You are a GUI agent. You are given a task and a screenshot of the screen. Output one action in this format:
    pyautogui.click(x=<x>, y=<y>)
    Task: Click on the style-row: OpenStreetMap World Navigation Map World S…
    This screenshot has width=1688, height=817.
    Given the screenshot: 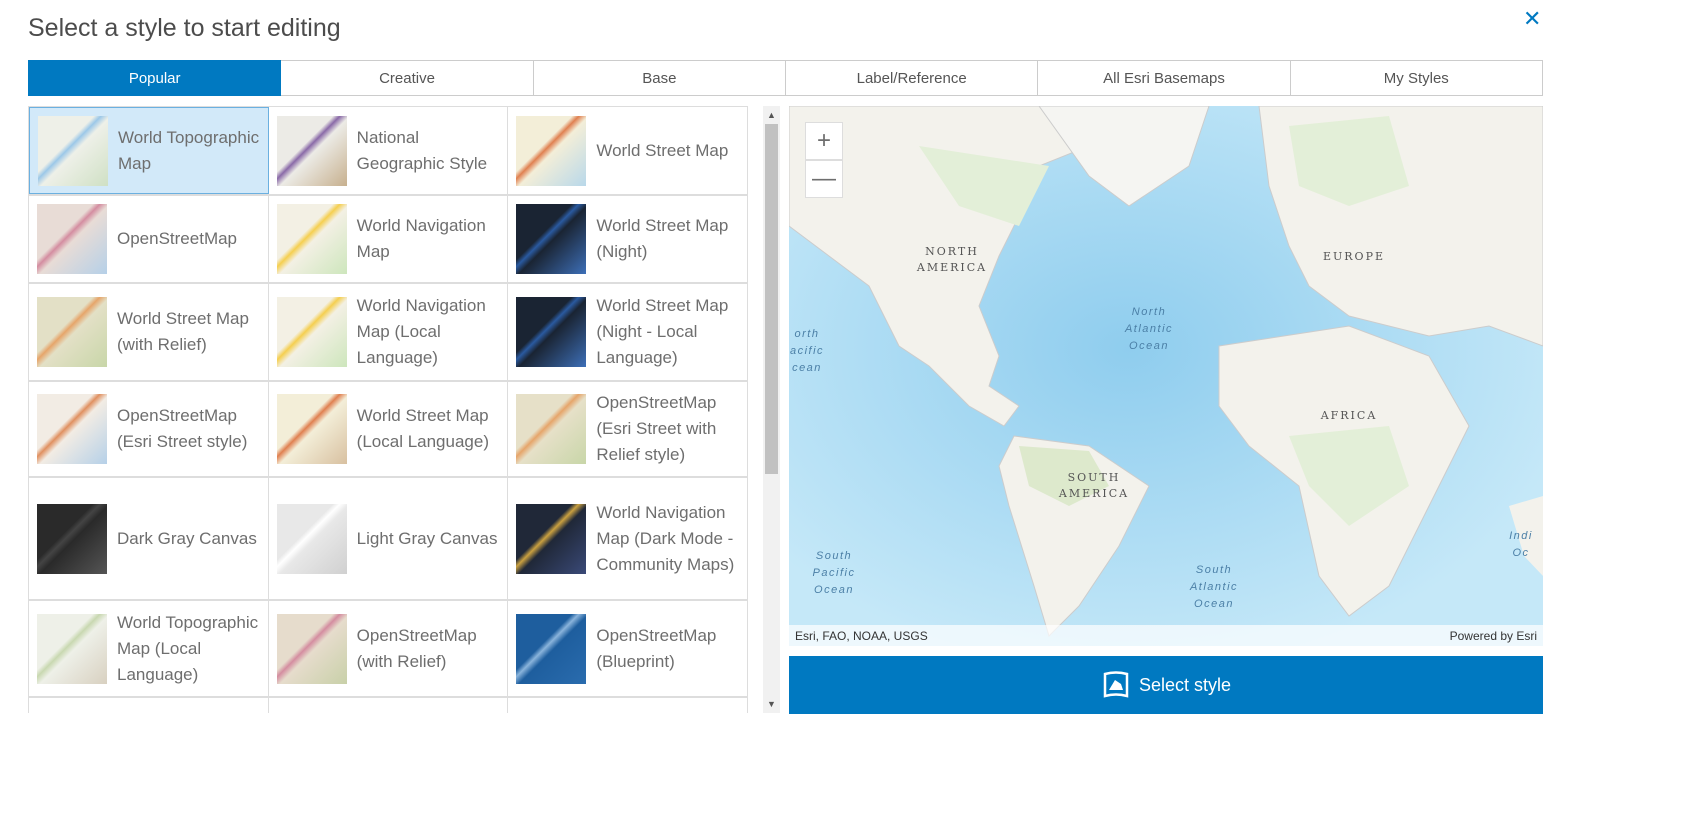 What is the action you would take?
    pyautogui.click(x=388, y=240)
    